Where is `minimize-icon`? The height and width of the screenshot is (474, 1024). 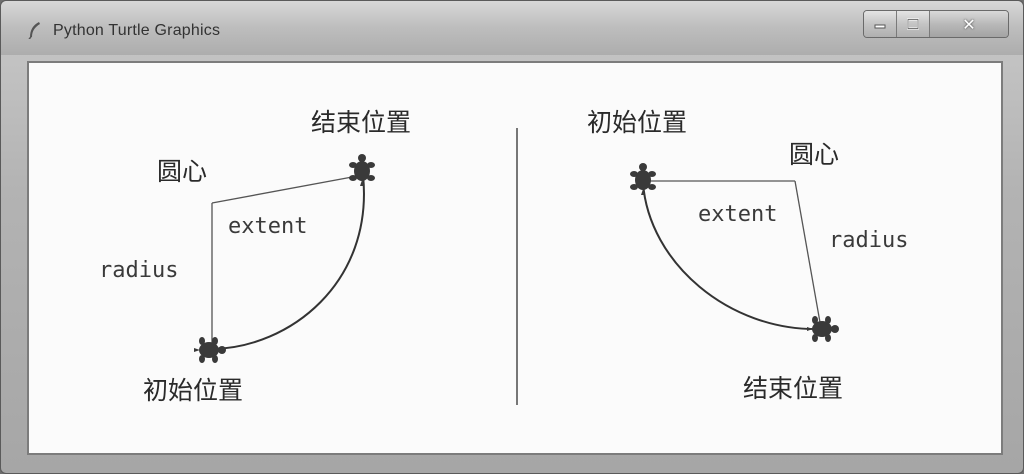
minimize-icon is located at coordinates (880, 26).